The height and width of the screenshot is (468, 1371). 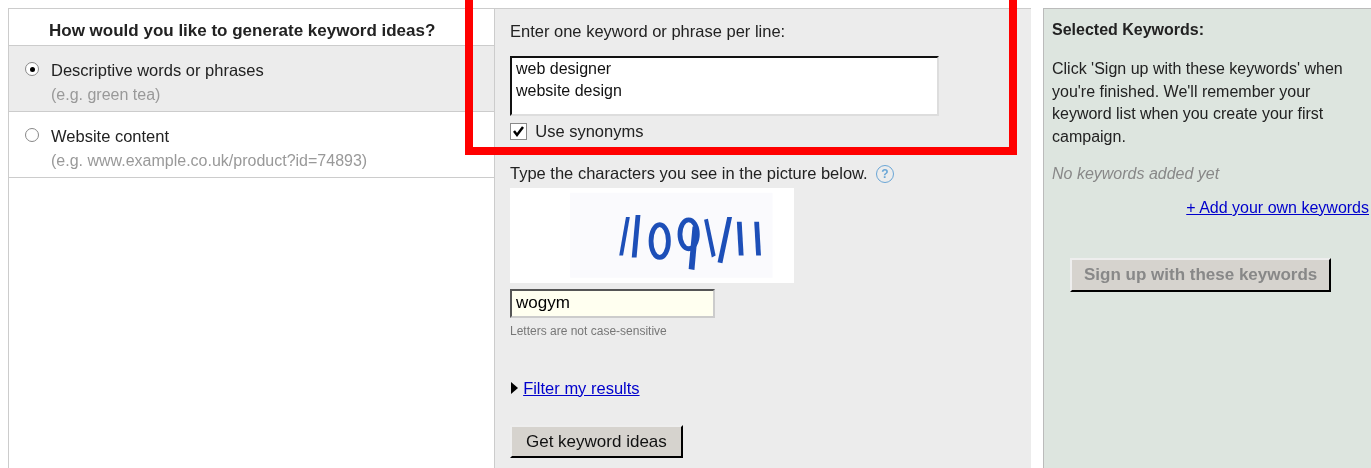 I want to click on get-ideas-button: Get keyword ideas, so click(x=596, y=441).